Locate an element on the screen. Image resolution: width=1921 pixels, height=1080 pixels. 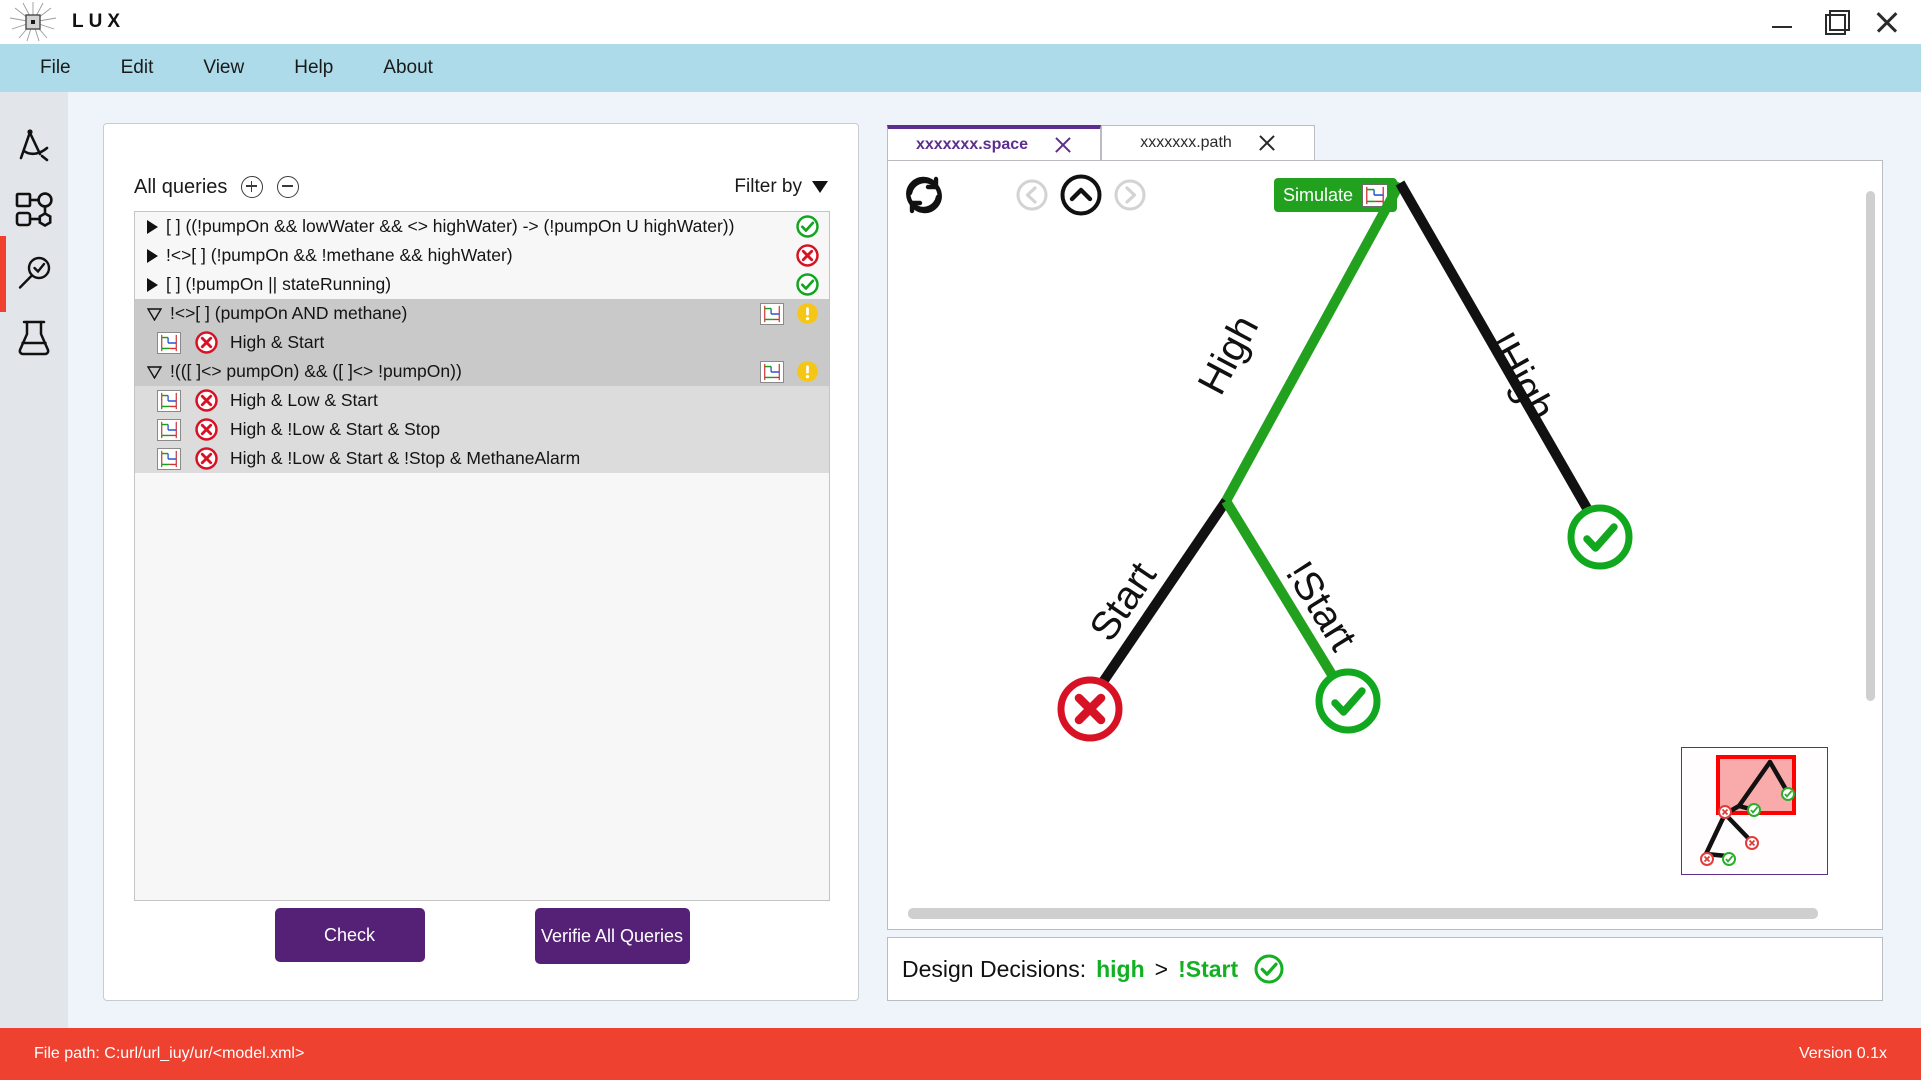
add-query-button is located at coordinates (252, 187).